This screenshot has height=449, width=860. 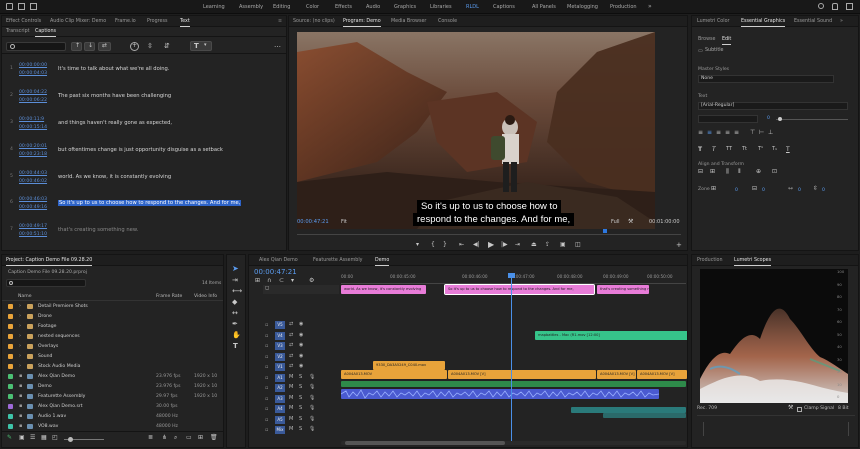 What do you see at coordinates (812, 119) in the screenshot?
I see `font-size-slider` at bounding box center [812, 119].